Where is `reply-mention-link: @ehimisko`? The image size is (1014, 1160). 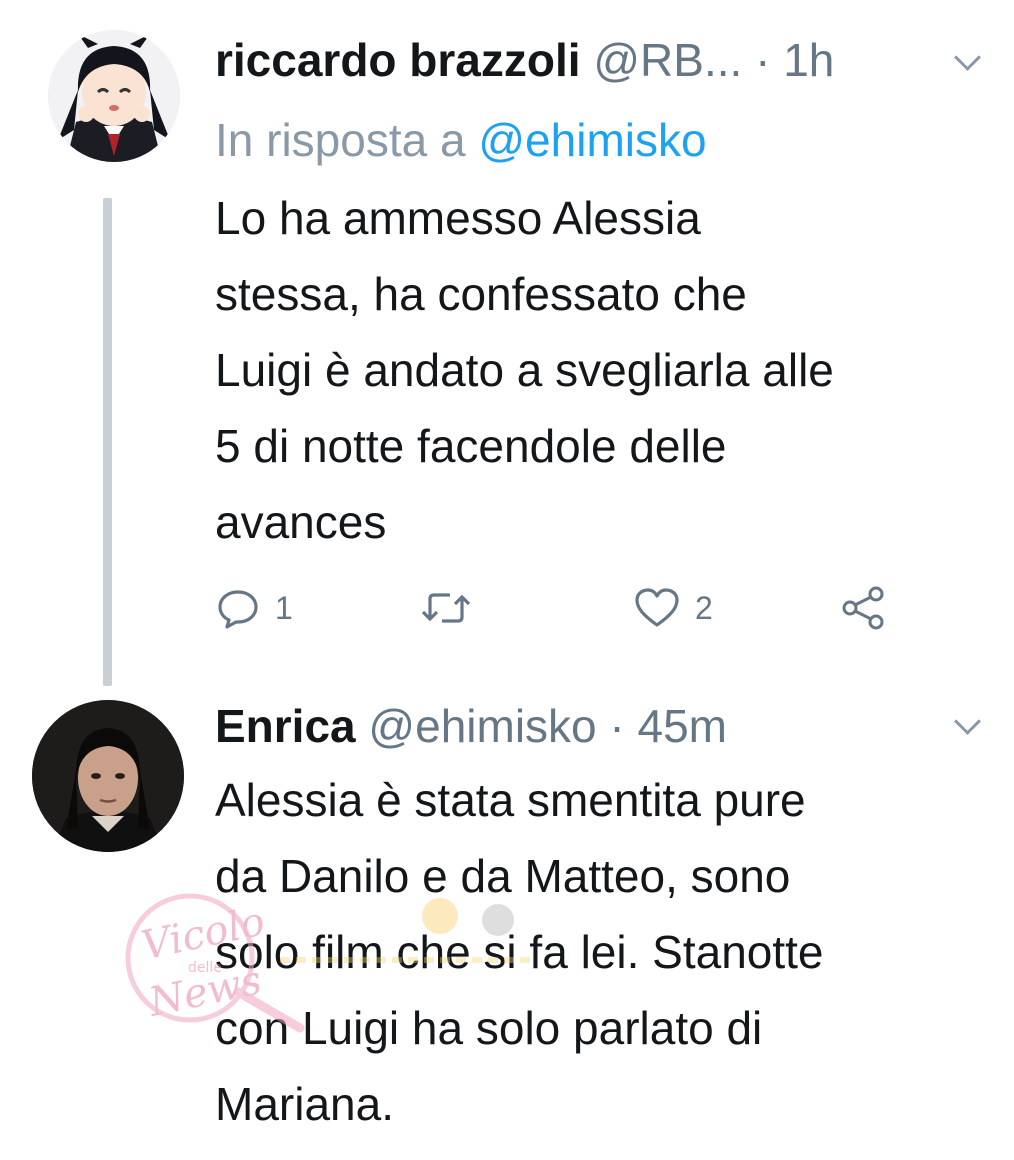 reply-mention-link: @ehimisko is located at coordinates (592, 140).